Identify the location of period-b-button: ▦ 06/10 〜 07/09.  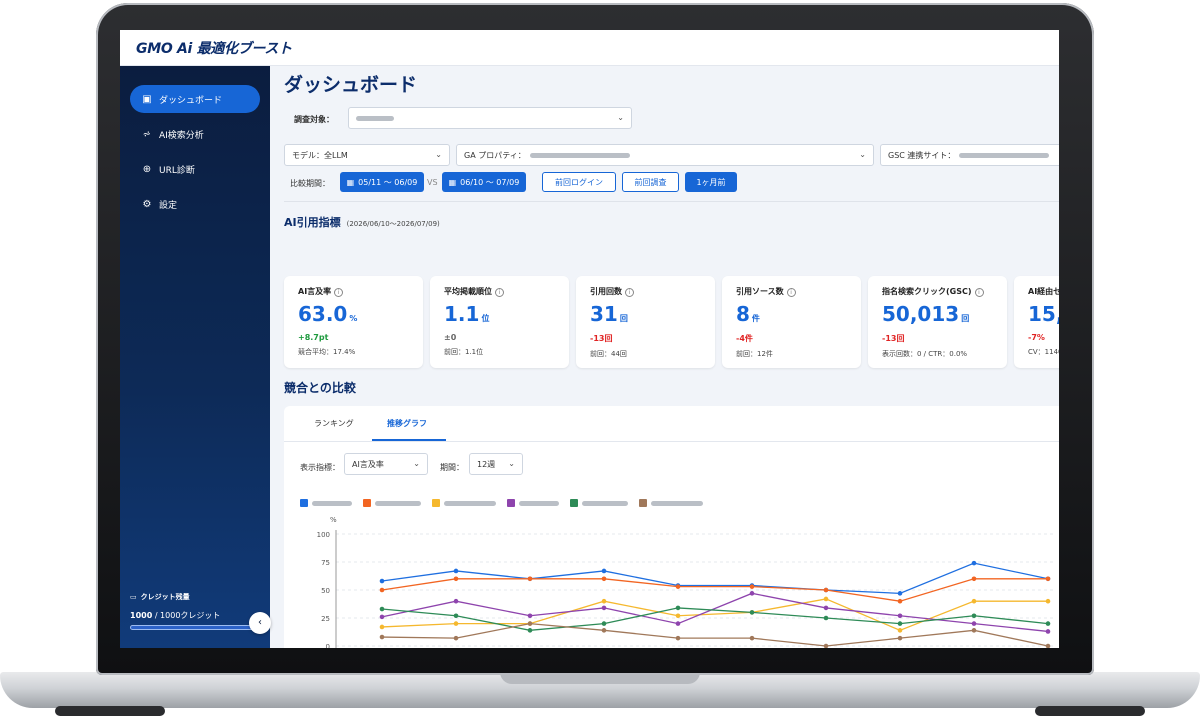
(484, 182).